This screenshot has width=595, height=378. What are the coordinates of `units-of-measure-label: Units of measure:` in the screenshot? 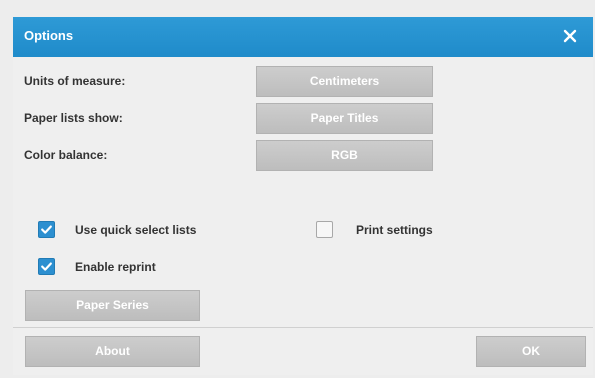 It's located at (75, 81).